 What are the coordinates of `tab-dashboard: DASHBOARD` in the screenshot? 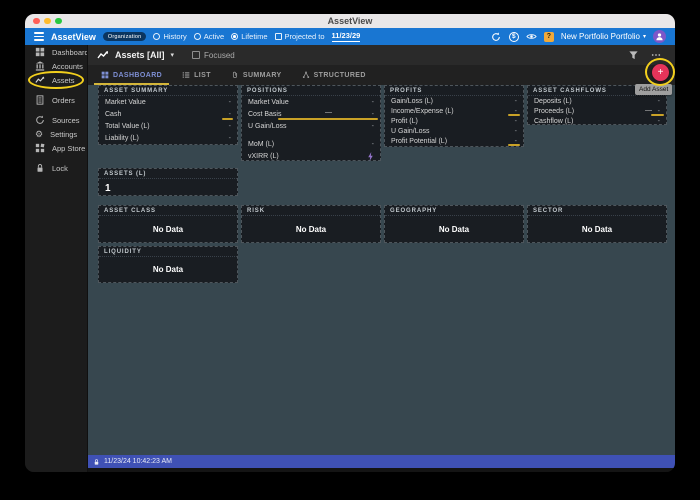 It's located at (131, 75).